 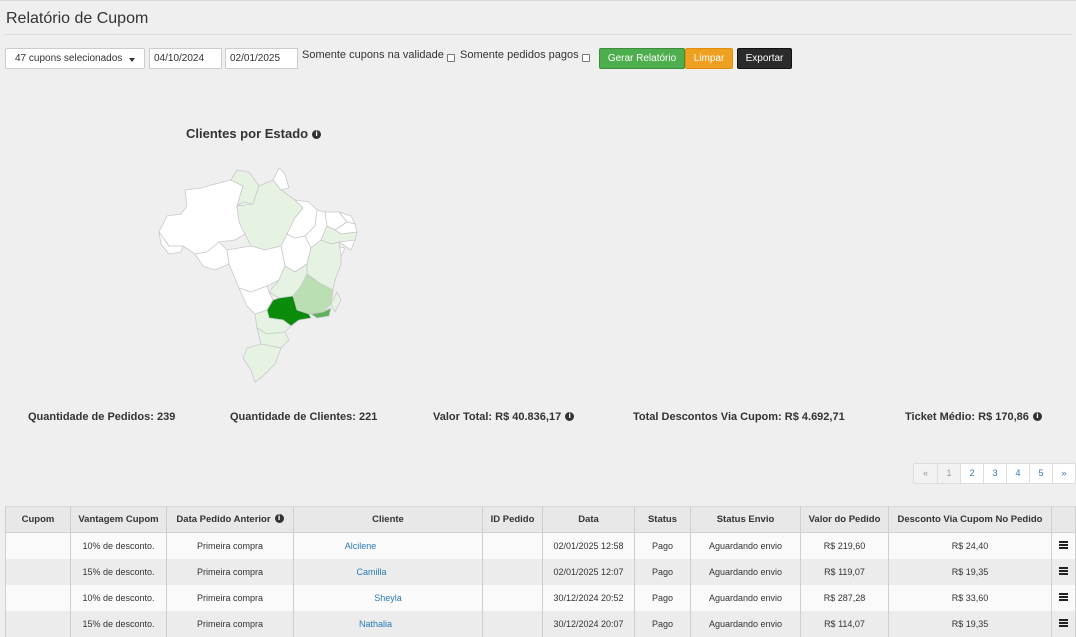 What do you see at coordinates (586, 58) in the screenshot?
I see `only-paid-orders-checkbox` at bounding box center [586, 58].